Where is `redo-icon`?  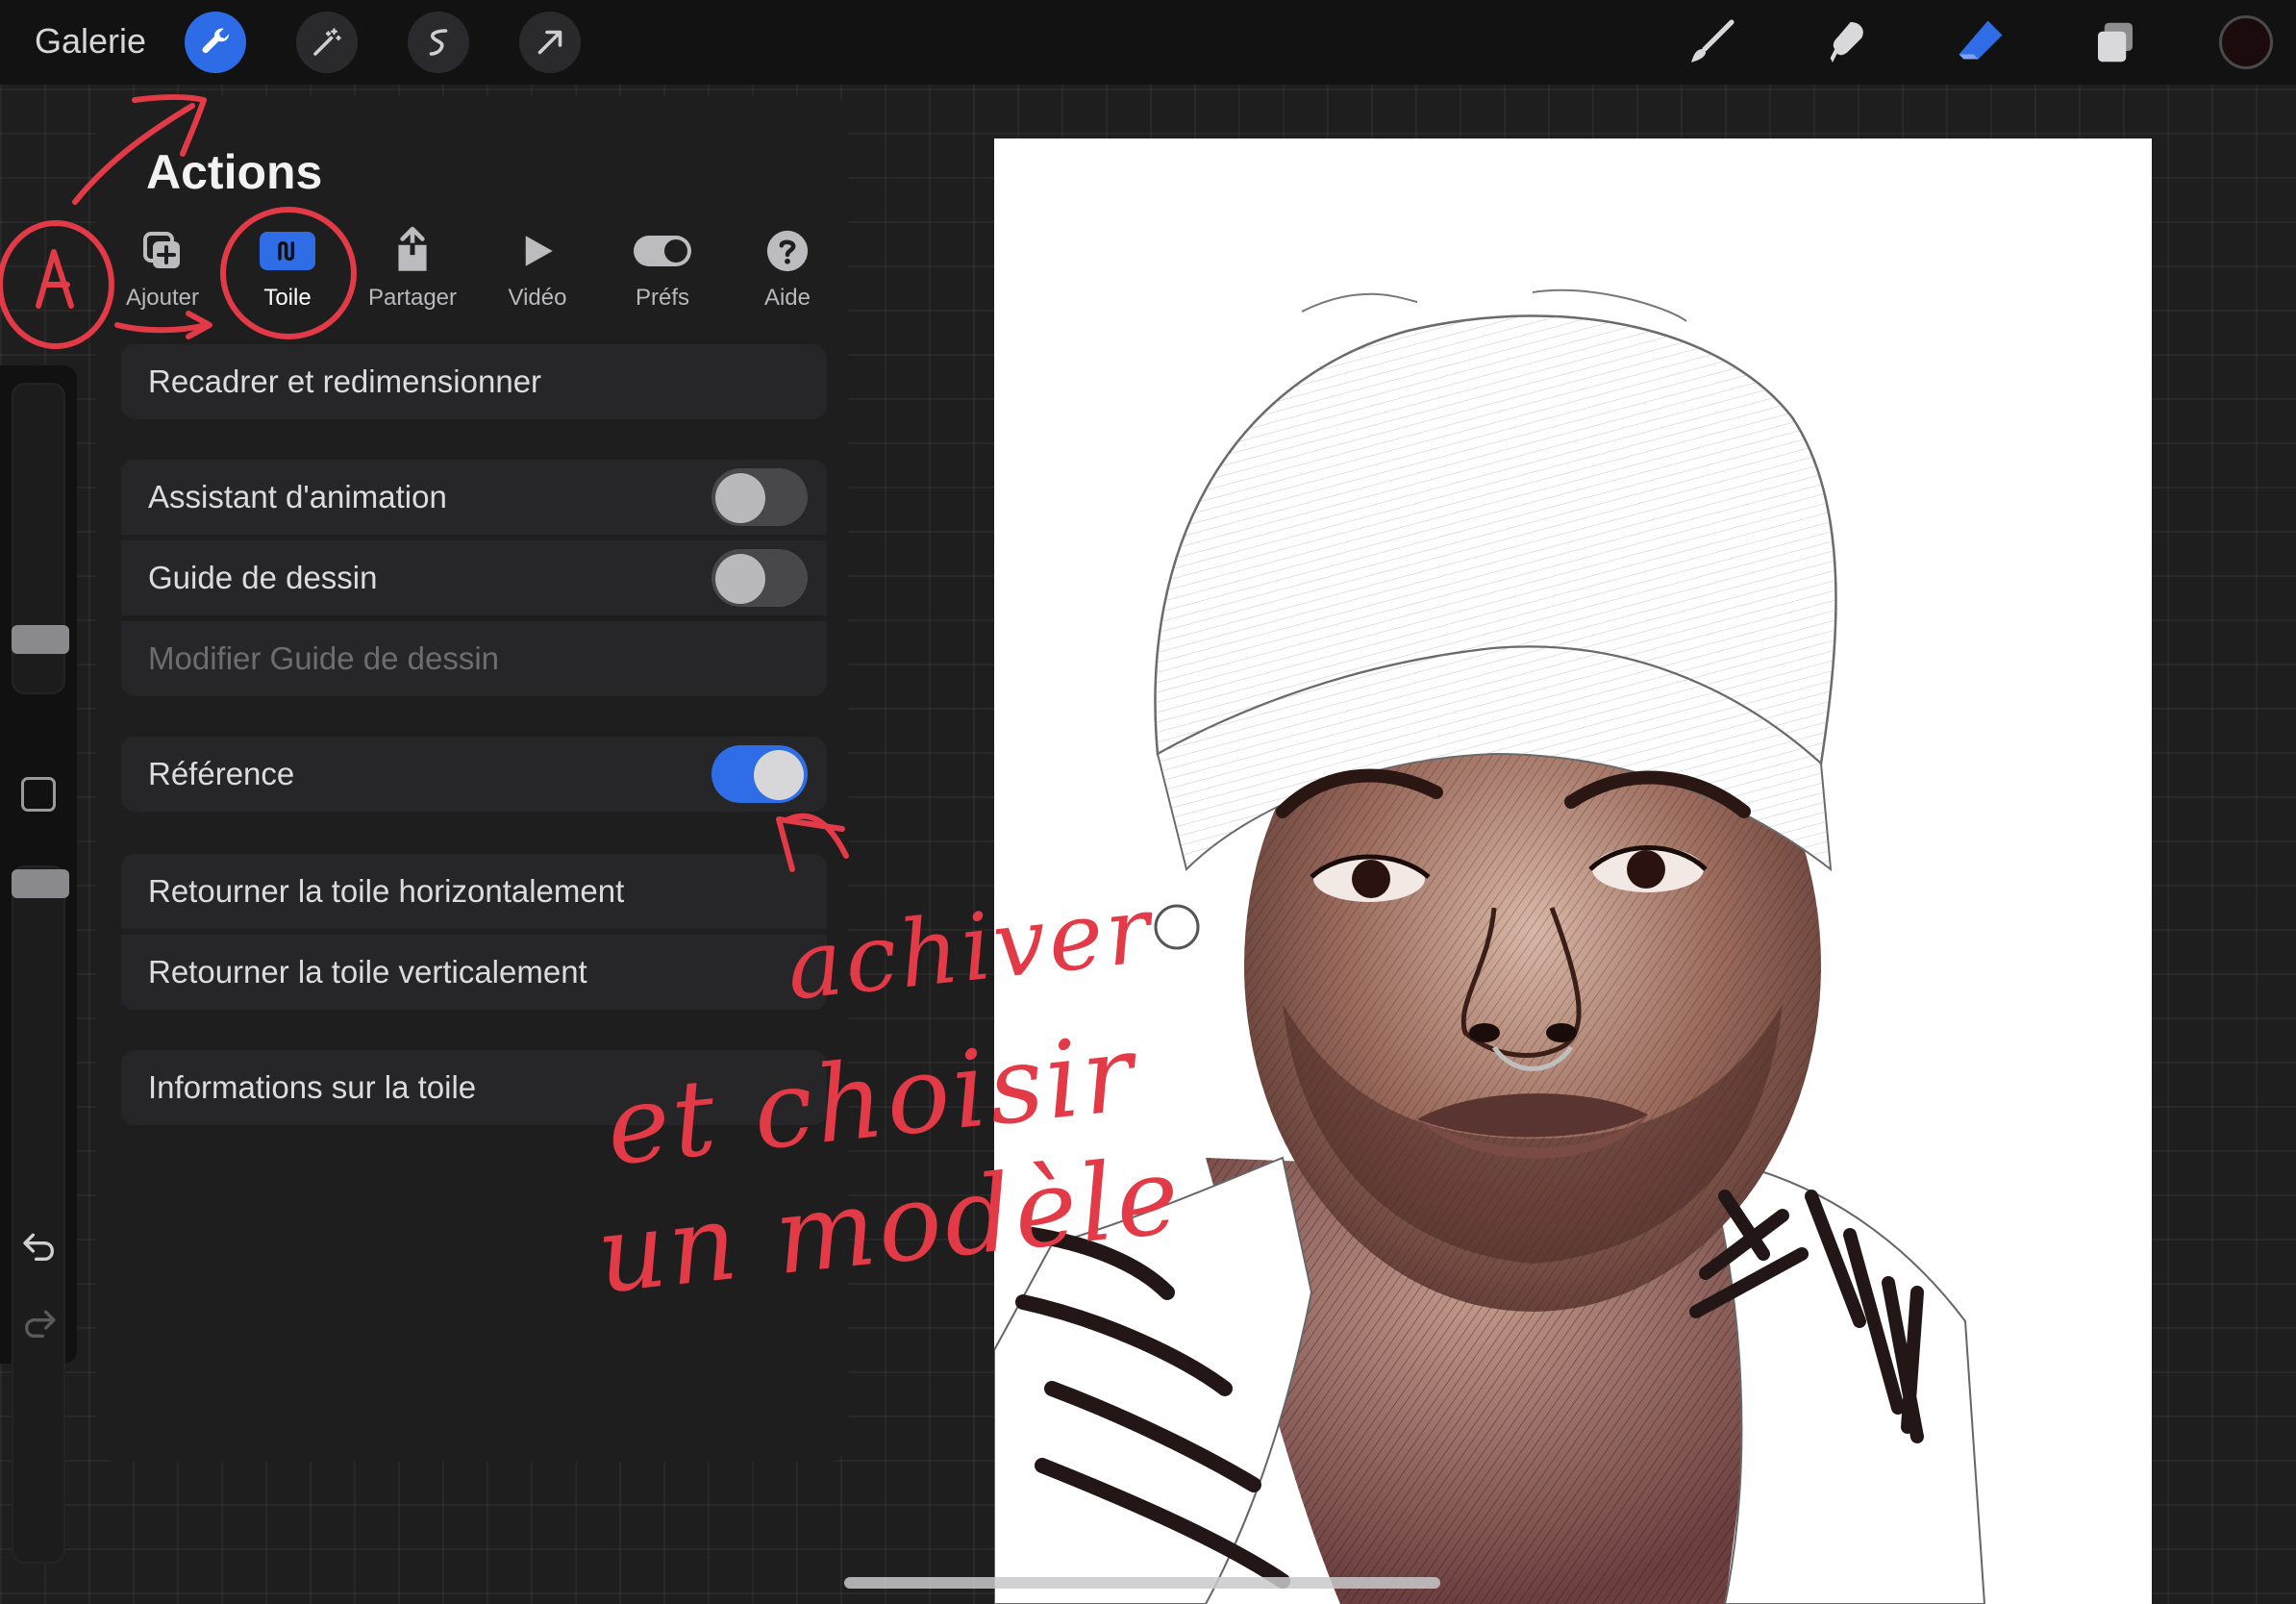
redo-icon is located at coordinates (39, 1323).